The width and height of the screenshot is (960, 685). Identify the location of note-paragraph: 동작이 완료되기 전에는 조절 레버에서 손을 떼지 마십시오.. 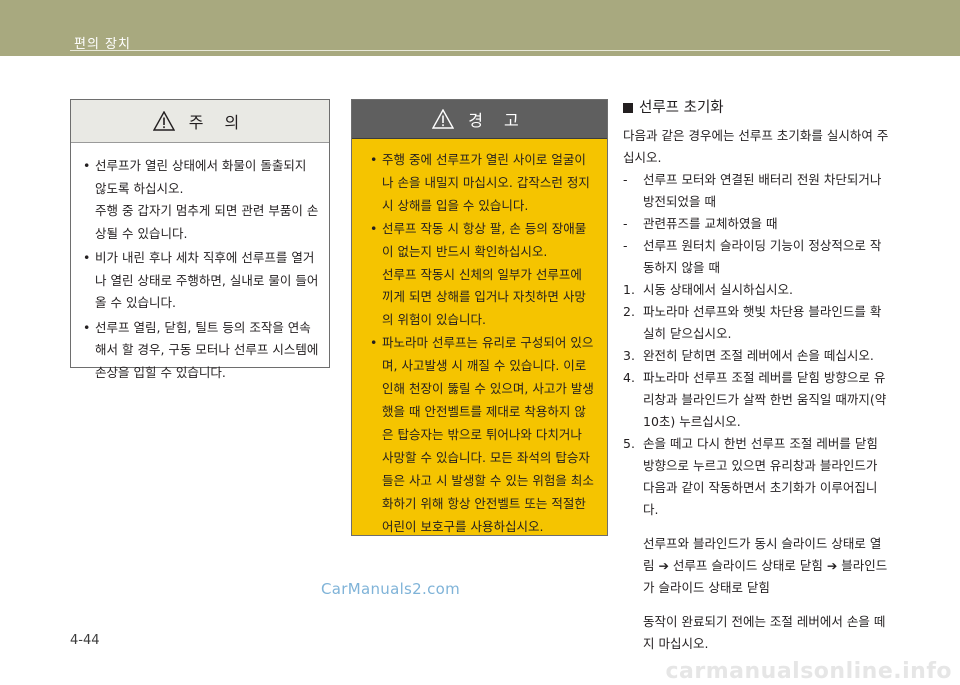
(757, 633).